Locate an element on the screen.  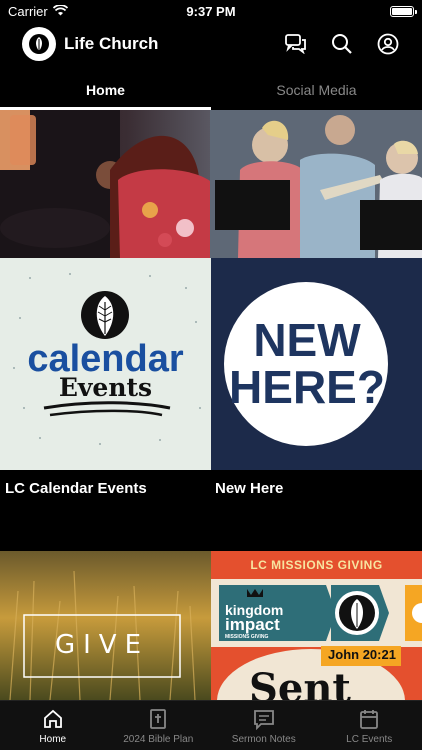
give-tile: GIVE is located at coordinates (105, 625).